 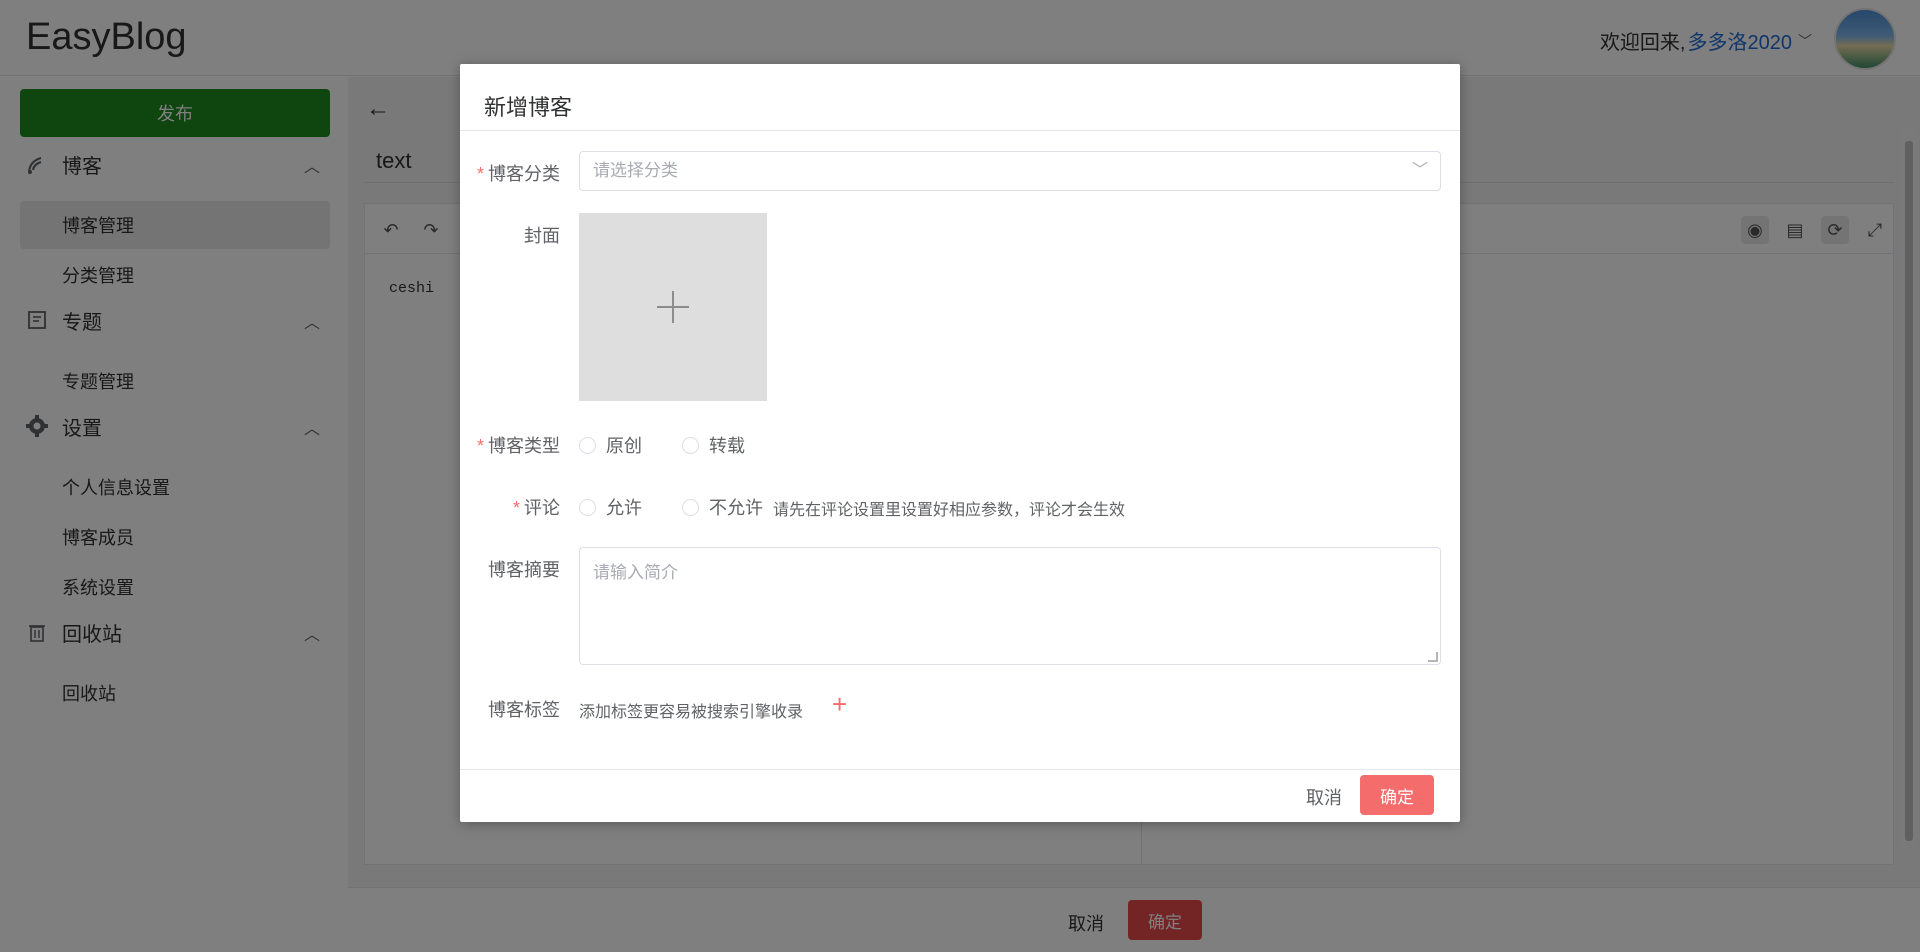 I want to click on summary-placeholder: 请输入简介, so click(x=635, y=572).